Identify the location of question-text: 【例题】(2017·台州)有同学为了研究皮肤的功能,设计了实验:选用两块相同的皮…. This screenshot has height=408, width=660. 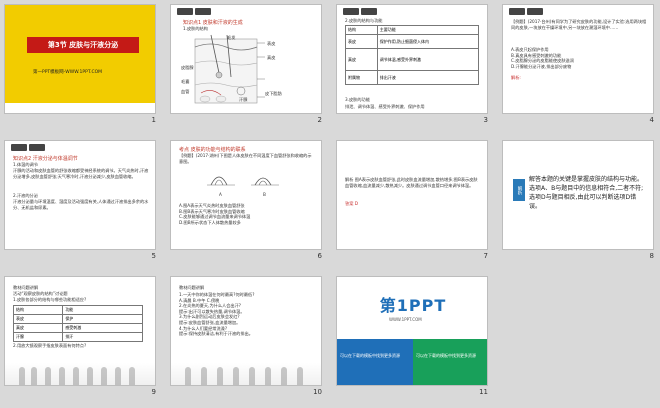
(579, 24).